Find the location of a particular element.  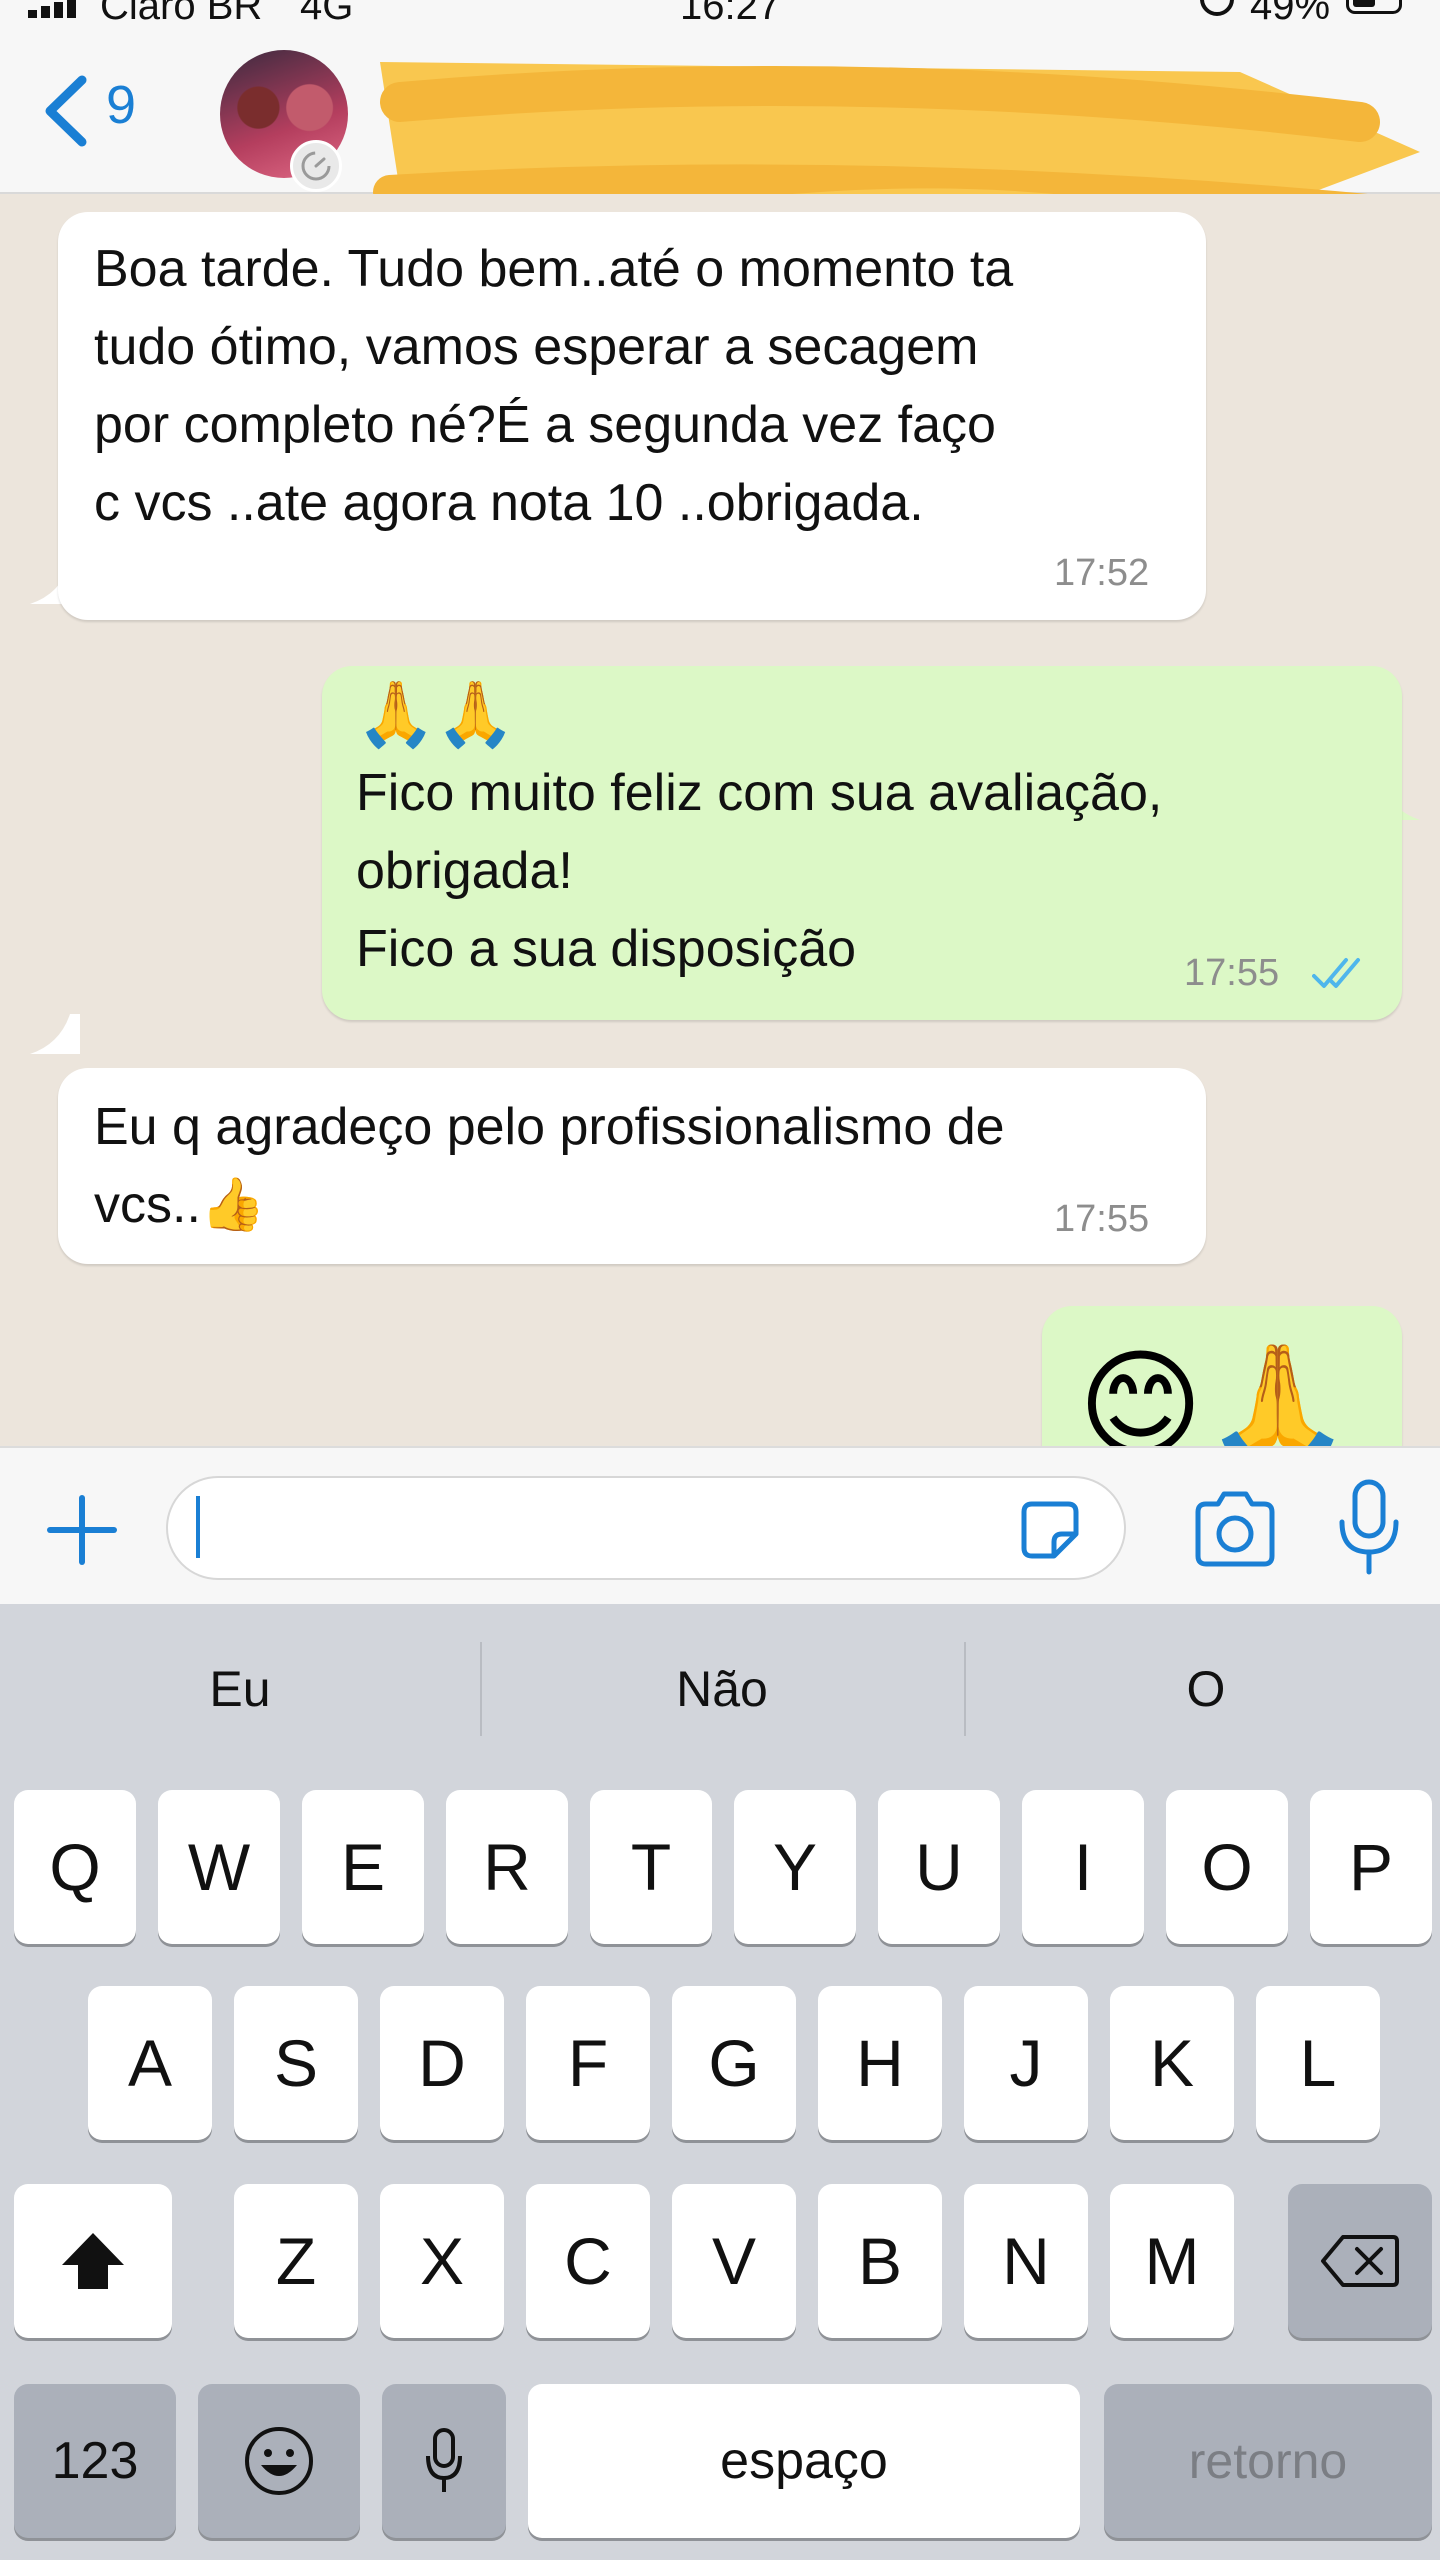

key-z: Z is located at coordinates (296, 2261).